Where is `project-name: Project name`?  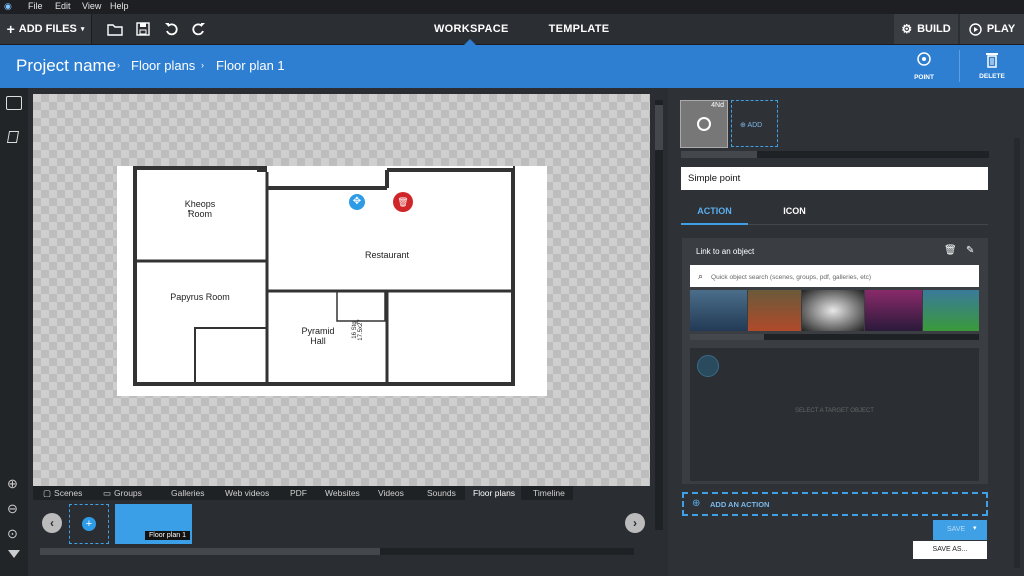
project-name: Project name is located at coordinates (66, 66).